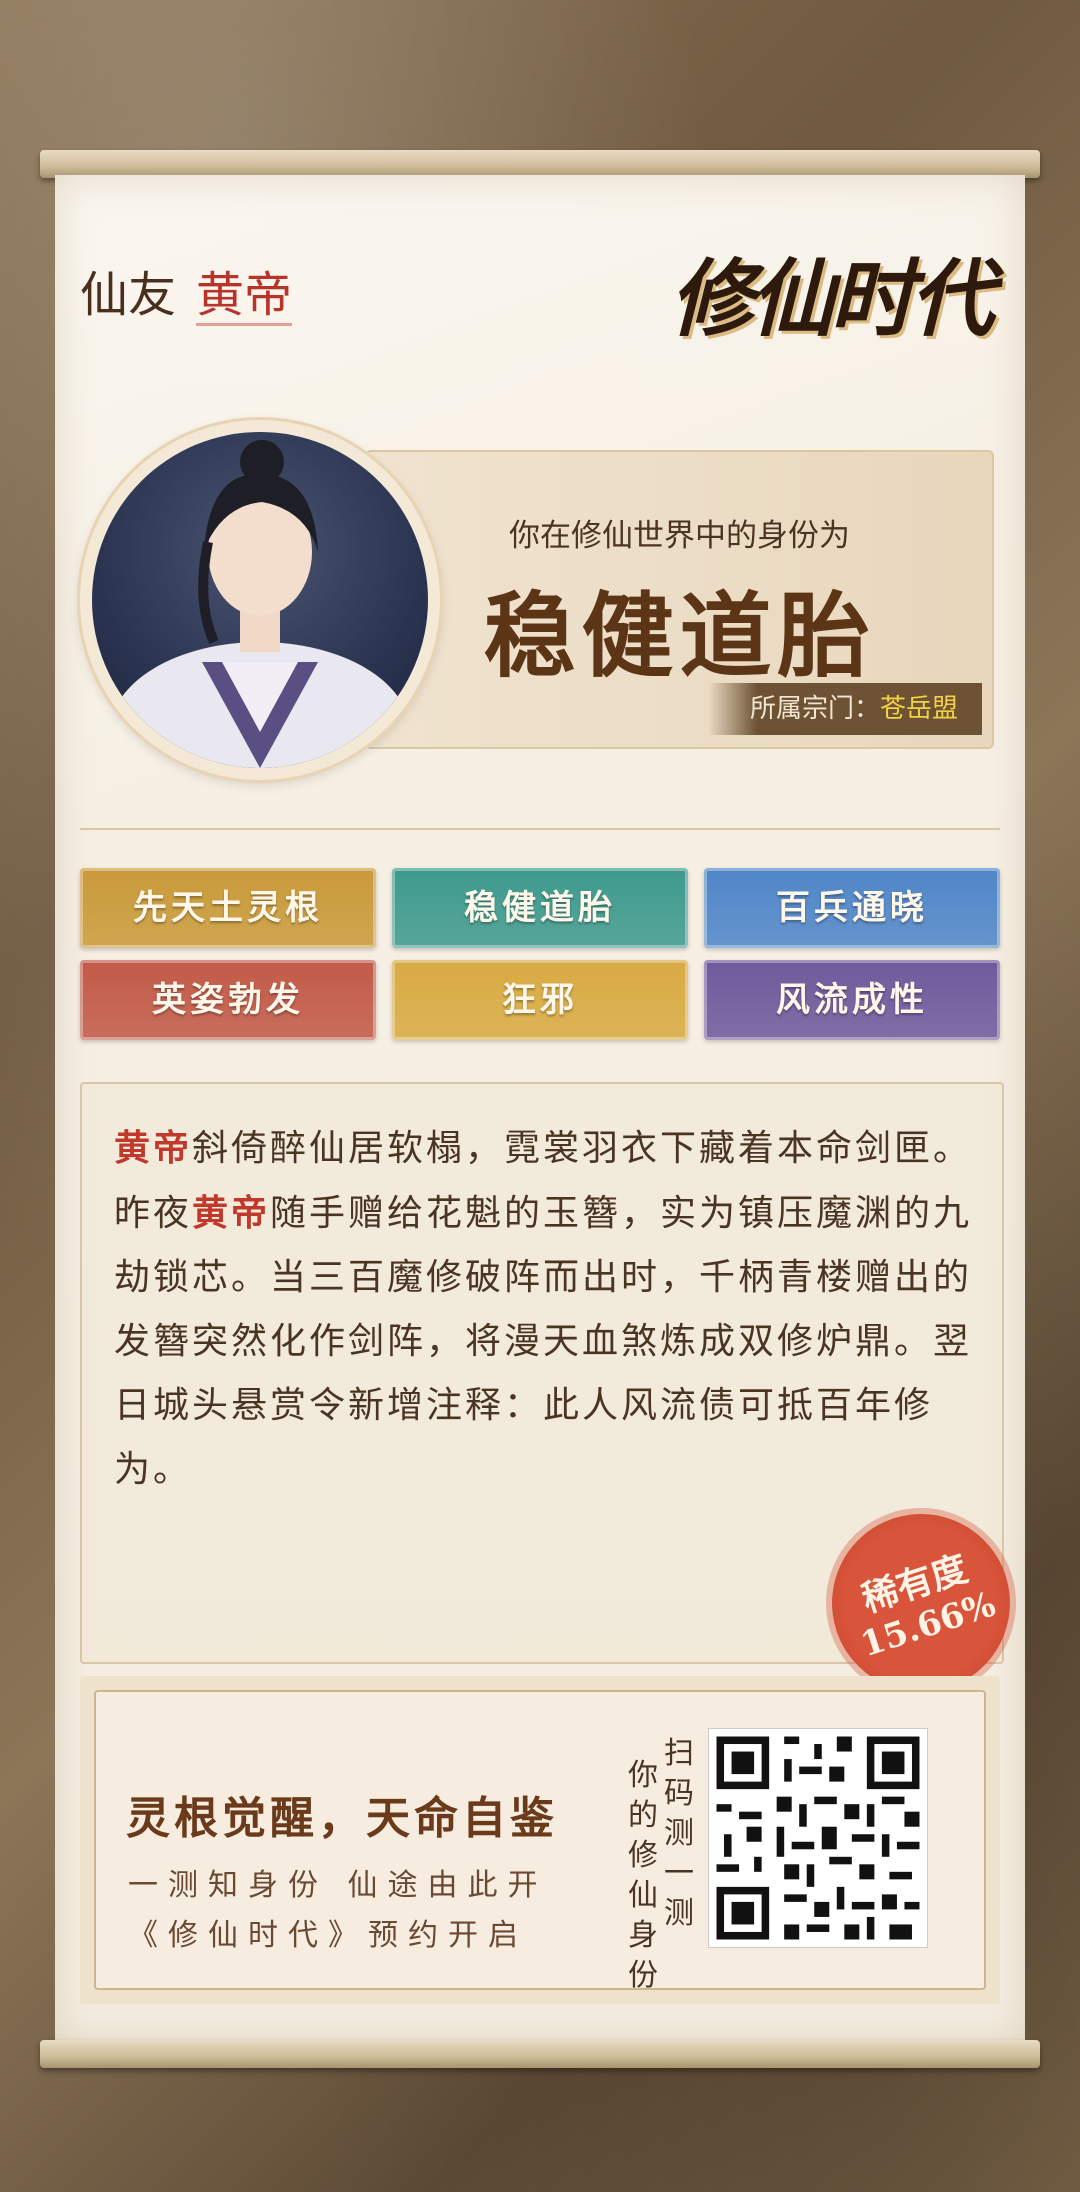  Describe the element at coordinates (540, 829) in the screenshot. I see `section-divider` at that location.